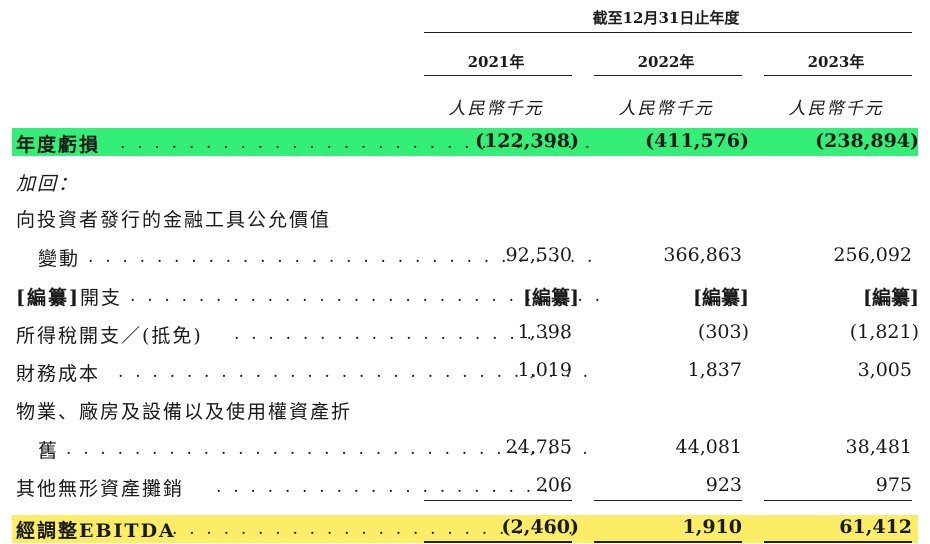 This screenshot has height=544, width=930. I want to click on year-rule-2021, so click(498, 75).